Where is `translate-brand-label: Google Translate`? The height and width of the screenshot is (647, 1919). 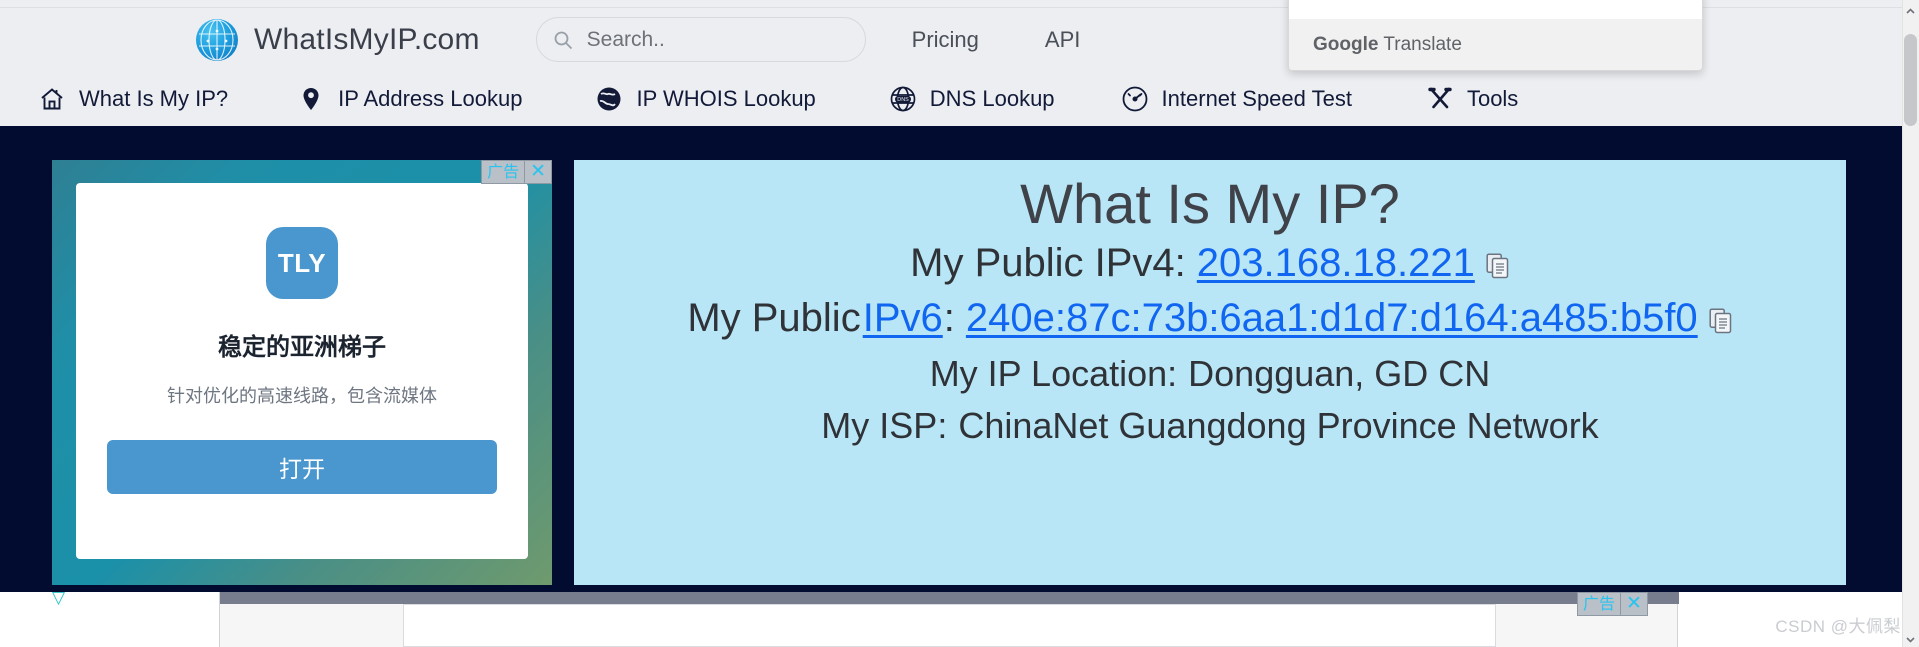
translate-brand-label: Google Translate is located at coordinates (1387, 45).